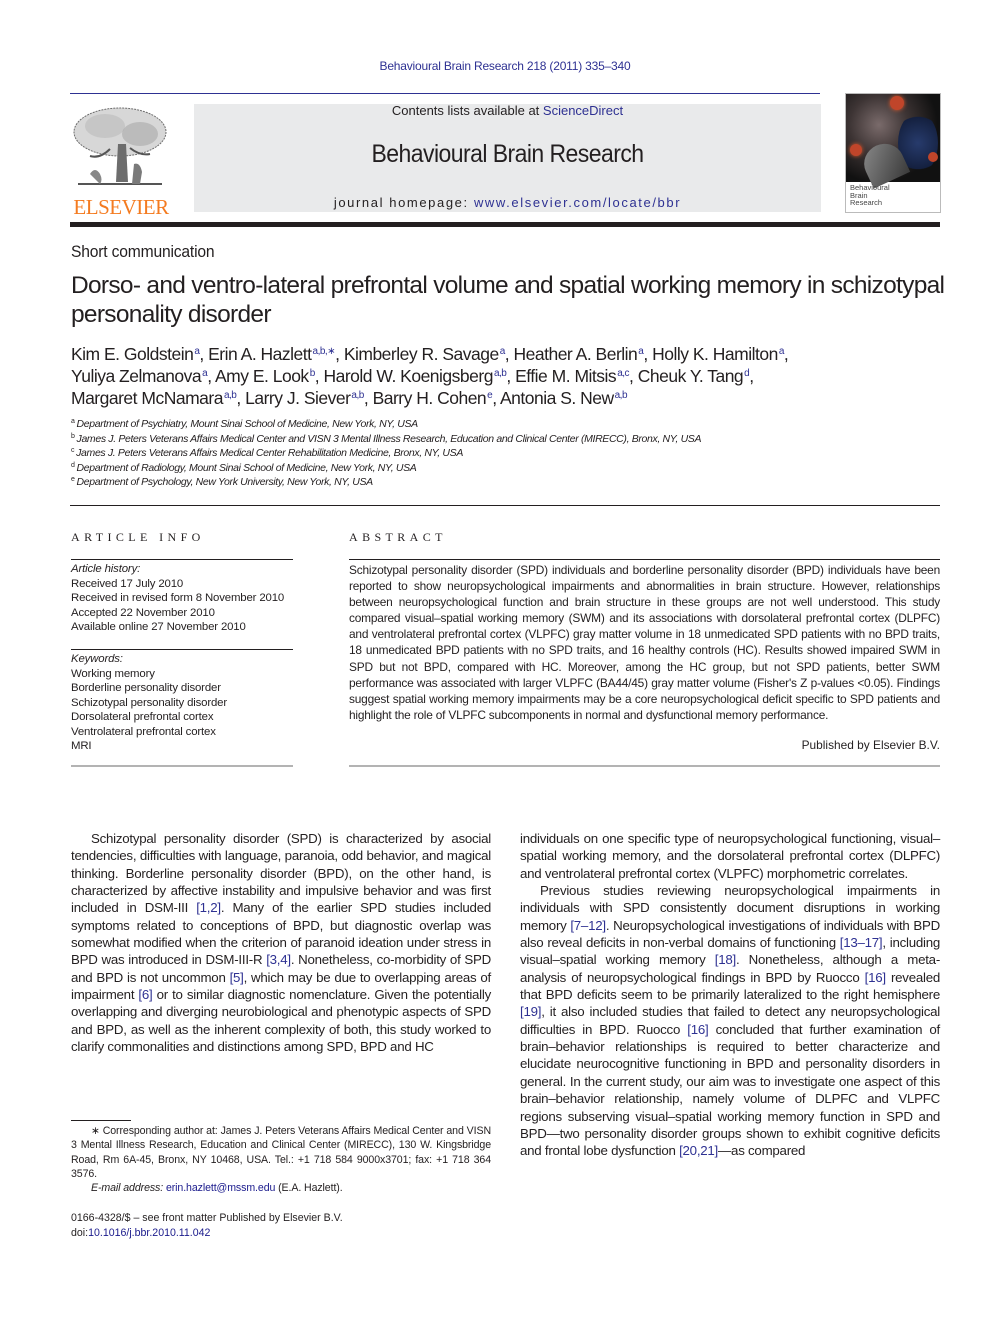 Image resolution: width=992 pixels, height=1323 pixels. I want to click on author: Harold W. Koenigsberga,b, so click(414, 376).